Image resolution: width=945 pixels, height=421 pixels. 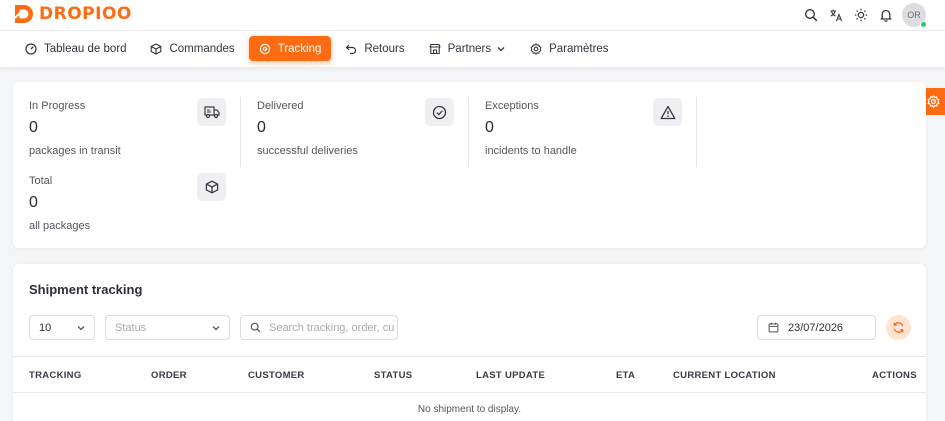 What do you see at coordinates (531, 151) in the screenshot?
I see `stat-desc: incidents to handle` at bounding box center [531, 151].